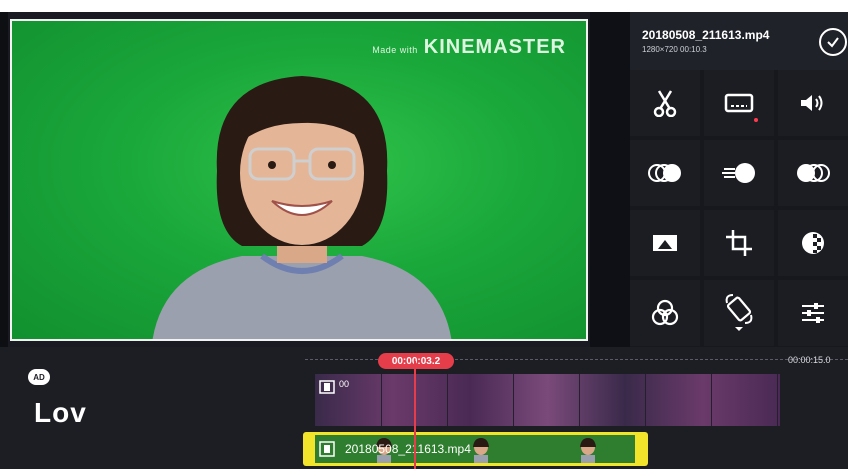 This screenshot has height=469, width=848. Describe the element at coordinates (395, 50) in the screenshot. I see `watermark-small-text: Made with` at that location.